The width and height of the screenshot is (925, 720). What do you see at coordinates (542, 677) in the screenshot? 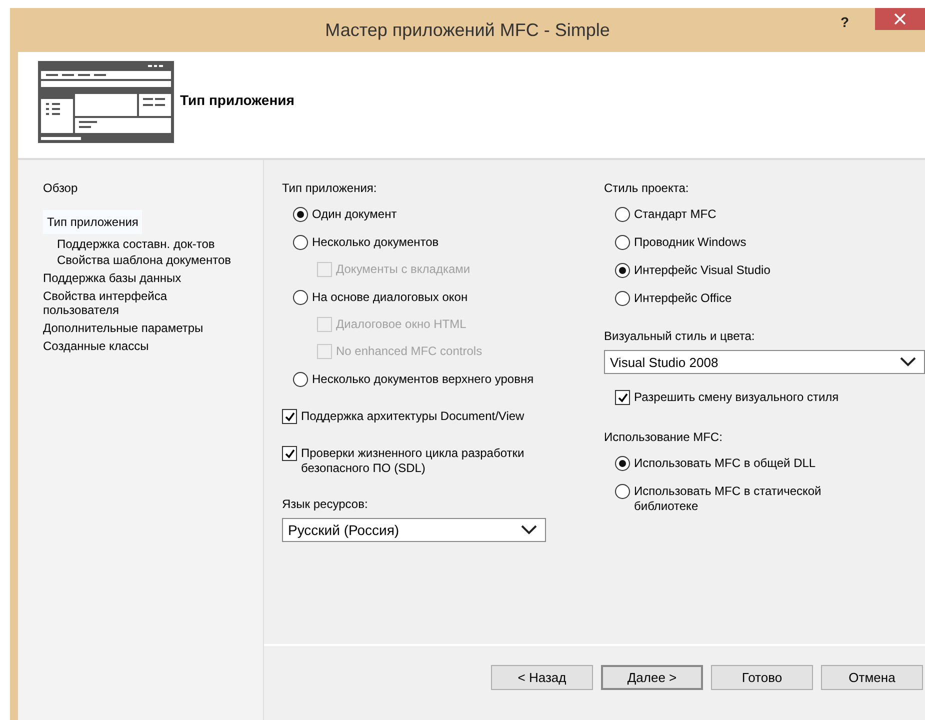
I see `wizard-button: < Назад` at bounding box center [542, 677].